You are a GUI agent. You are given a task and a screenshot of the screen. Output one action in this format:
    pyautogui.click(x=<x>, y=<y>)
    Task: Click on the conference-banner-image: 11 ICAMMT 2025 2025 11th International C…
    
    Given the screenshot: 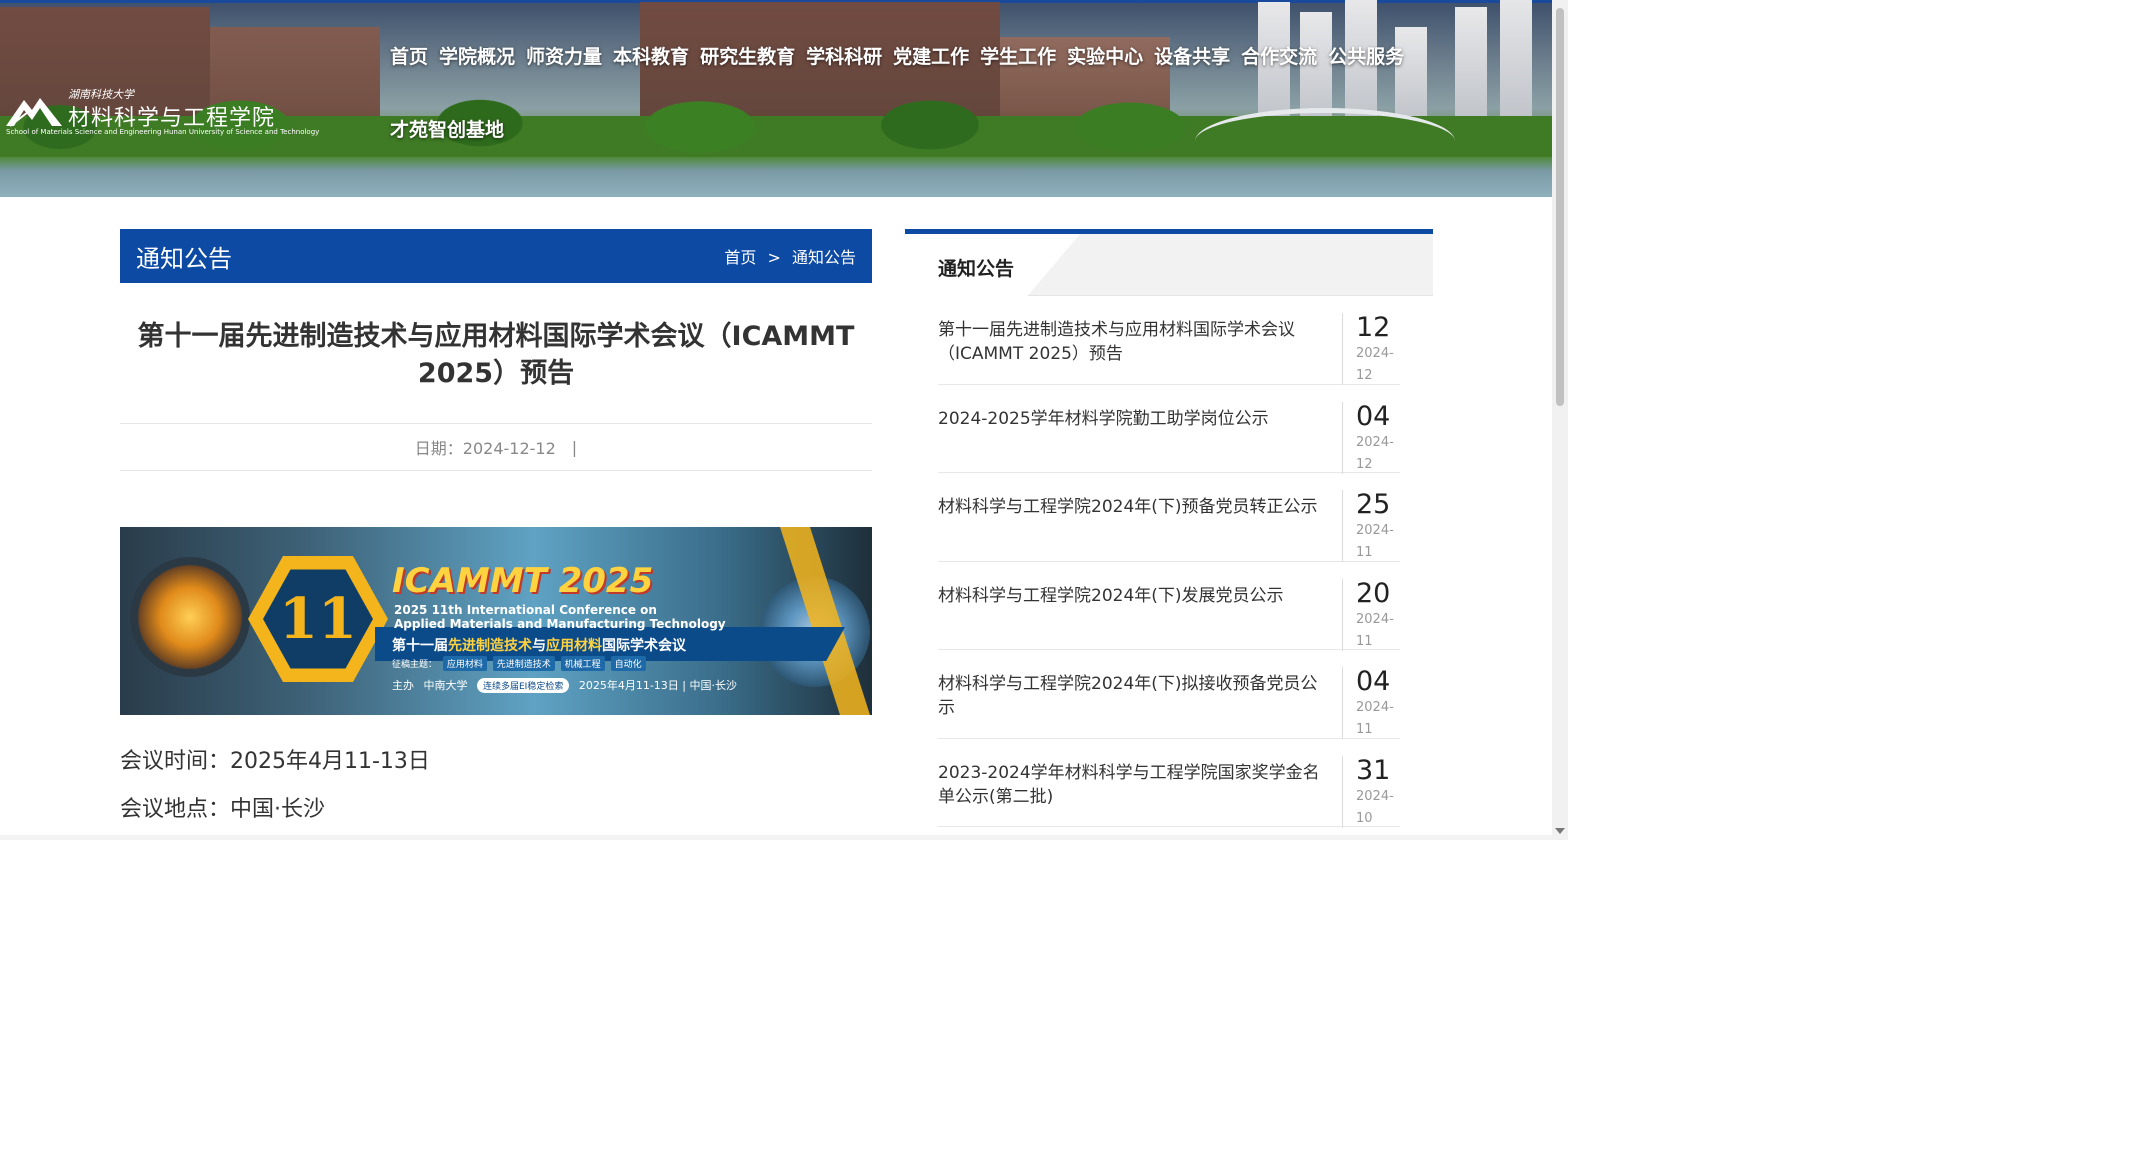 What is the action you would take?
    pyautogui.click(x=496, y=621)
    